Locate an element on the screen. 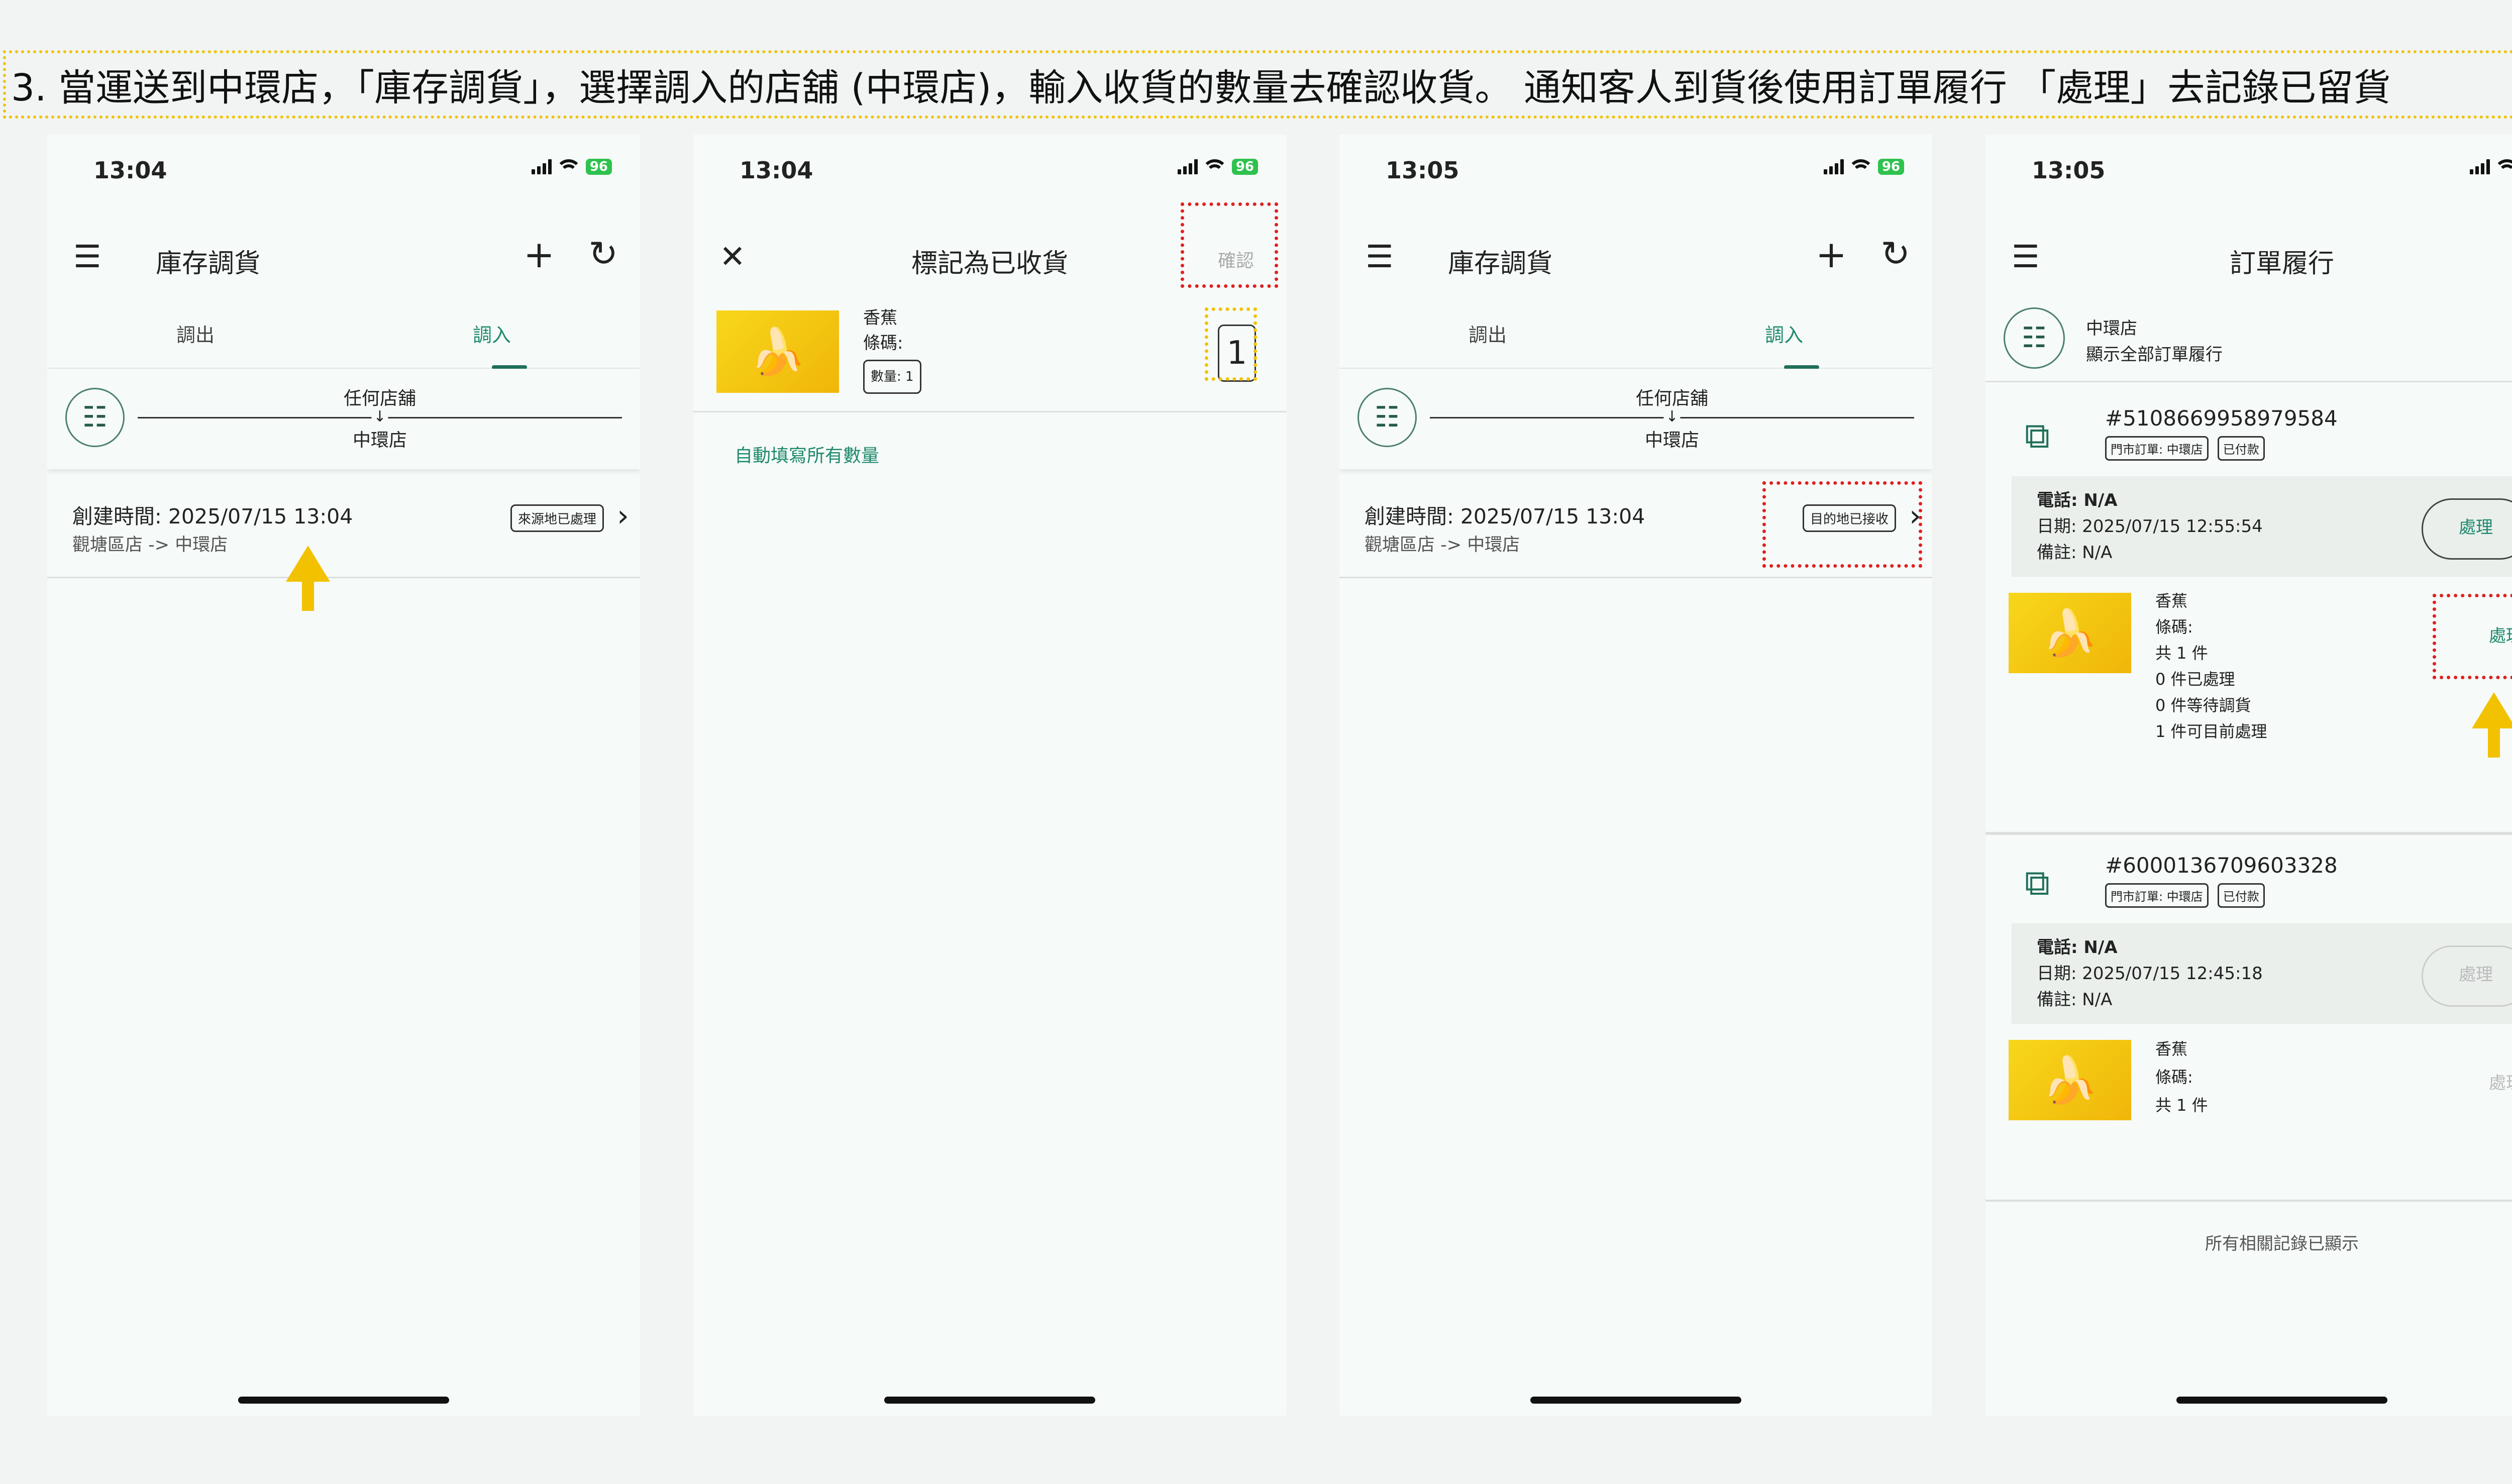 This screenshot has height=1484, width=2512. item-waiting: 0 件等待調貨 is located at coordinates (2203, 705).